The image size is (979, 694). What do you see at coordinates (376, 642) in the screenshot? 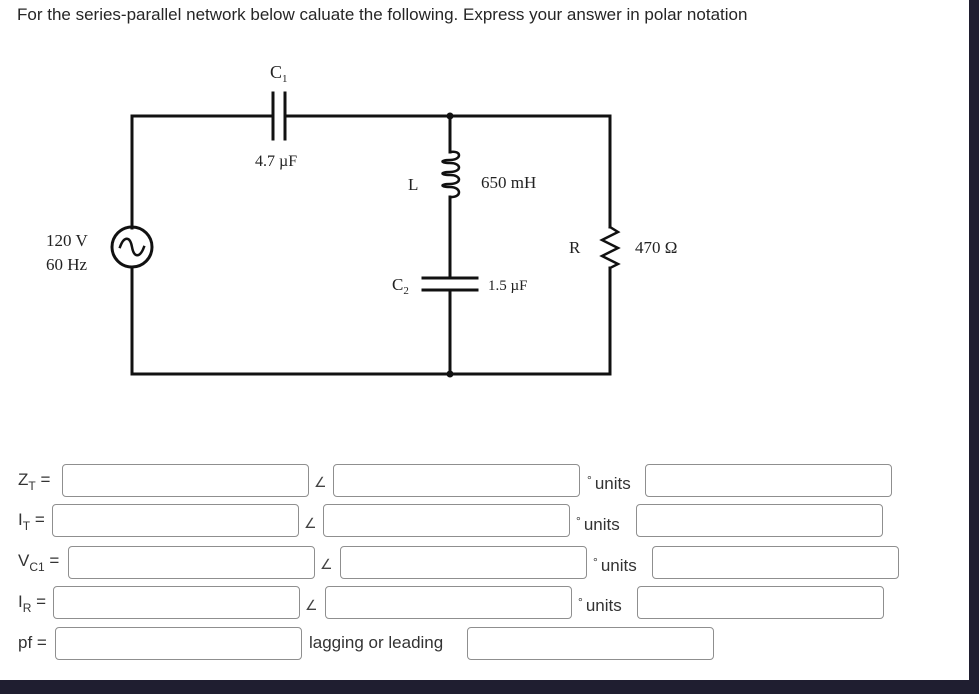
I see `lag-lead-label: lagging or leading` at bounding box center [376, 642].